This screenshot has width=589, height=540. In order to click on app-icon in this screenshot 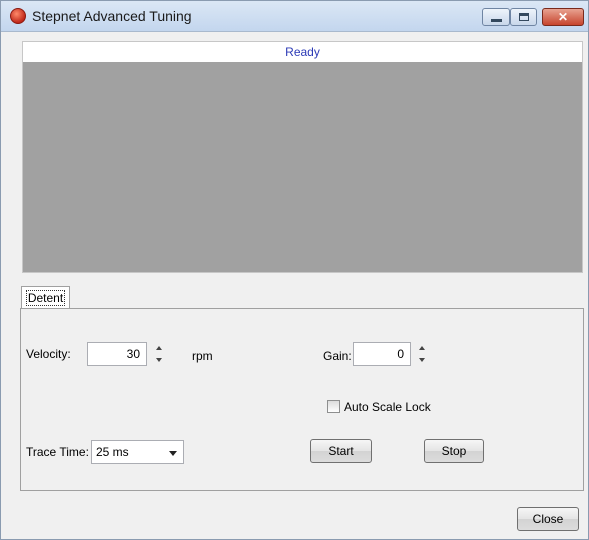, I will do `click(18, 16)`.